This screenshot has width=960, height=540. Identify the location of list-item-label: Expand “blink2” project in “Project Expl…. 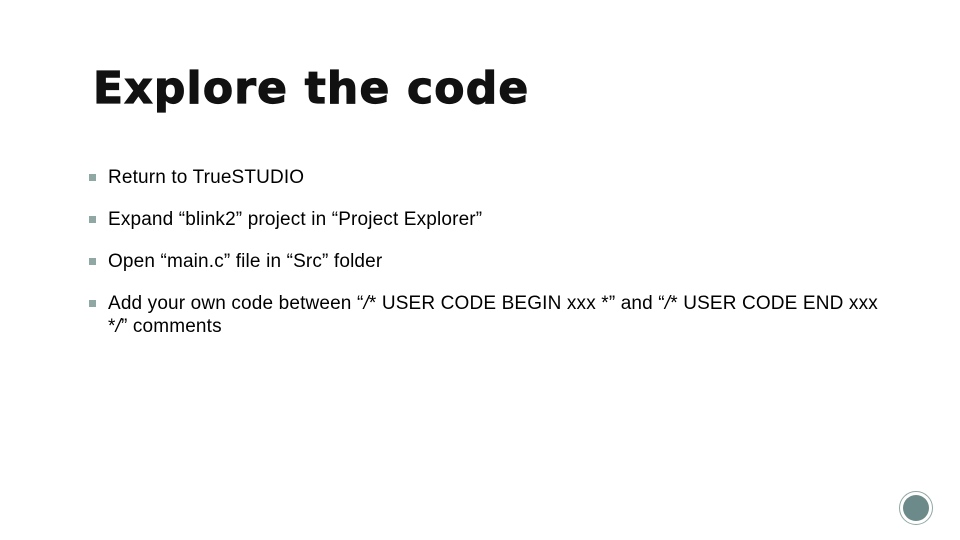
(295, 219).